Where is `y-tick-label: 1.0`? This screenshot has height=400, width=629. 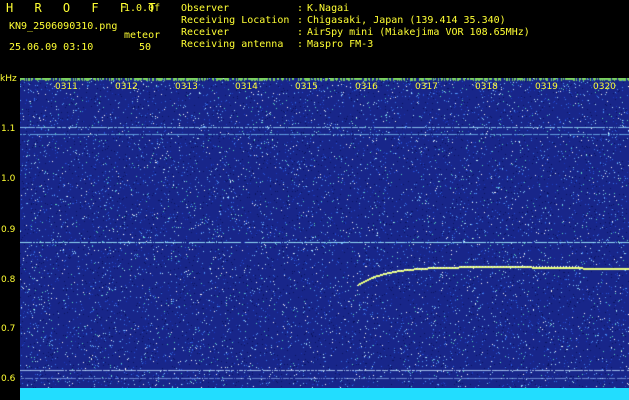 y-tick-label: 1.0 is located at coordinates (8, 179).